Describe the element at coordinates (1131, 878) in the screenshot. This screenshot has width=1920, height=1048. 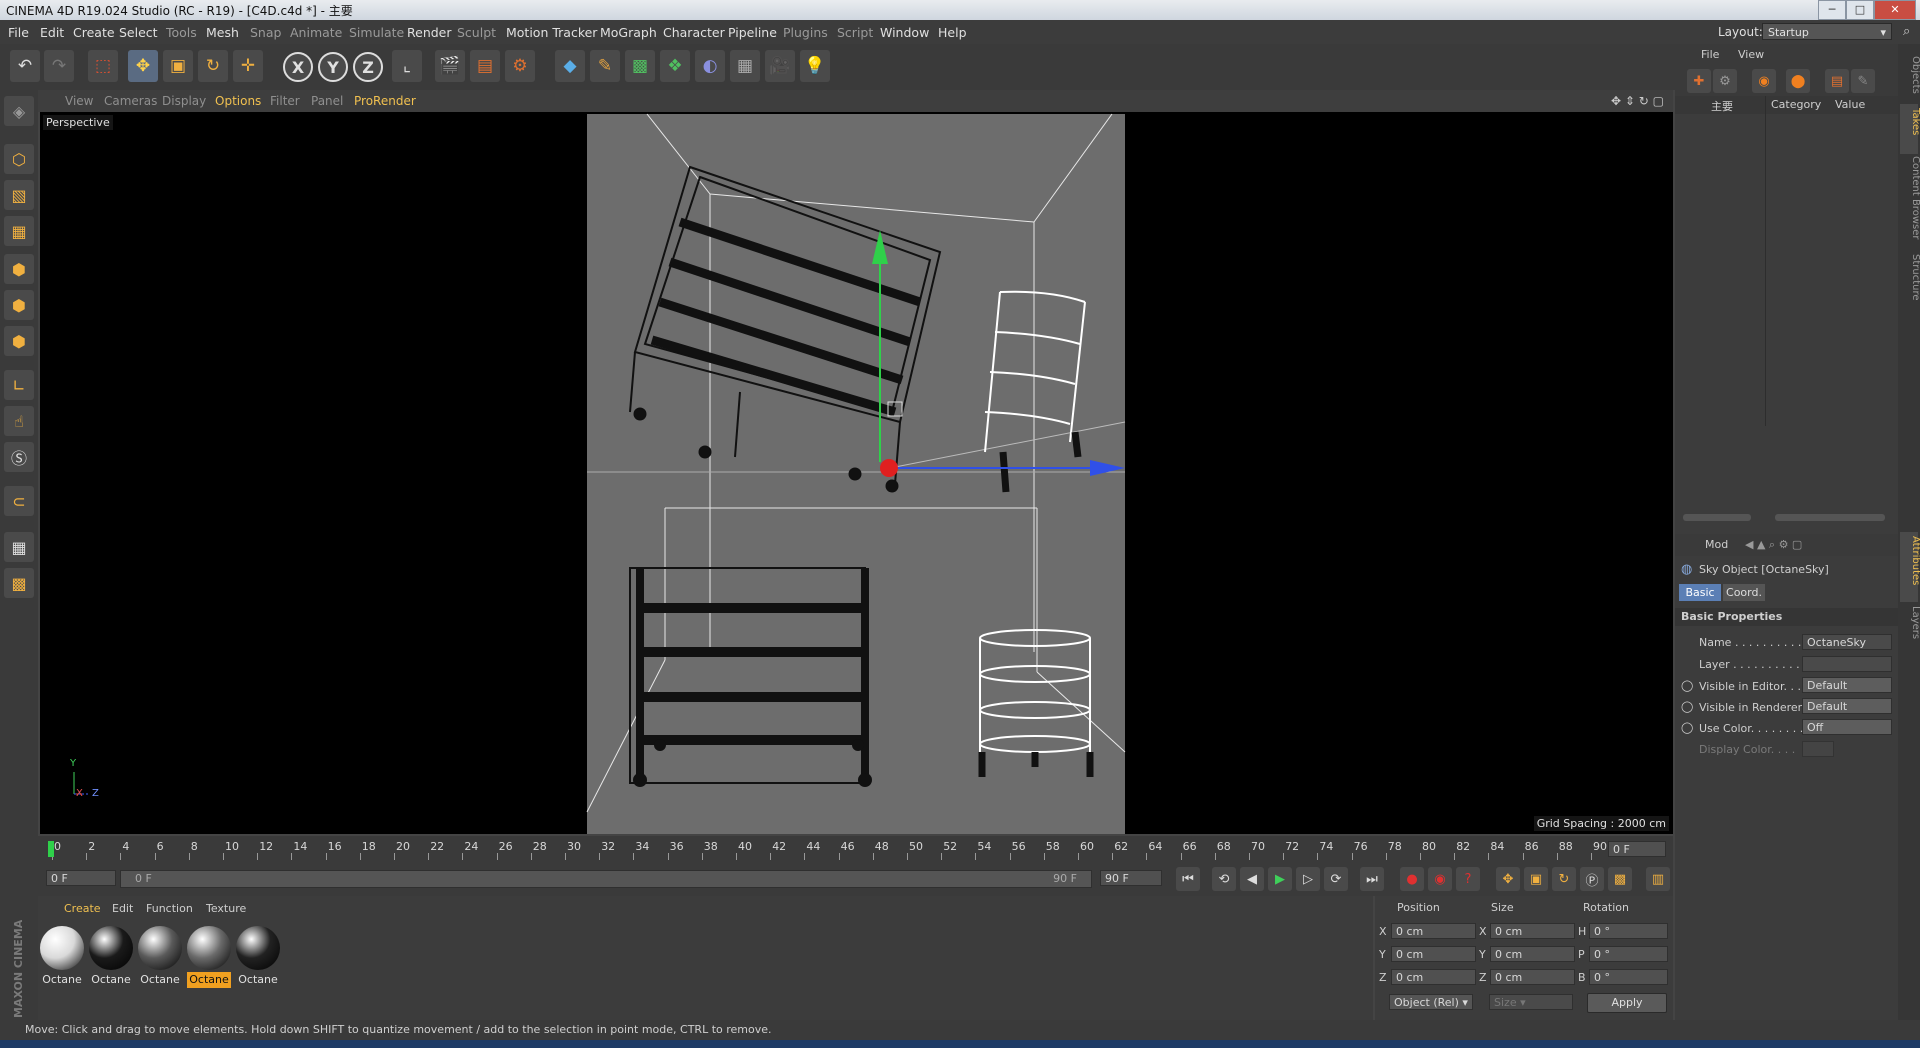
I see `max-frame-field: 90 F` at that location.